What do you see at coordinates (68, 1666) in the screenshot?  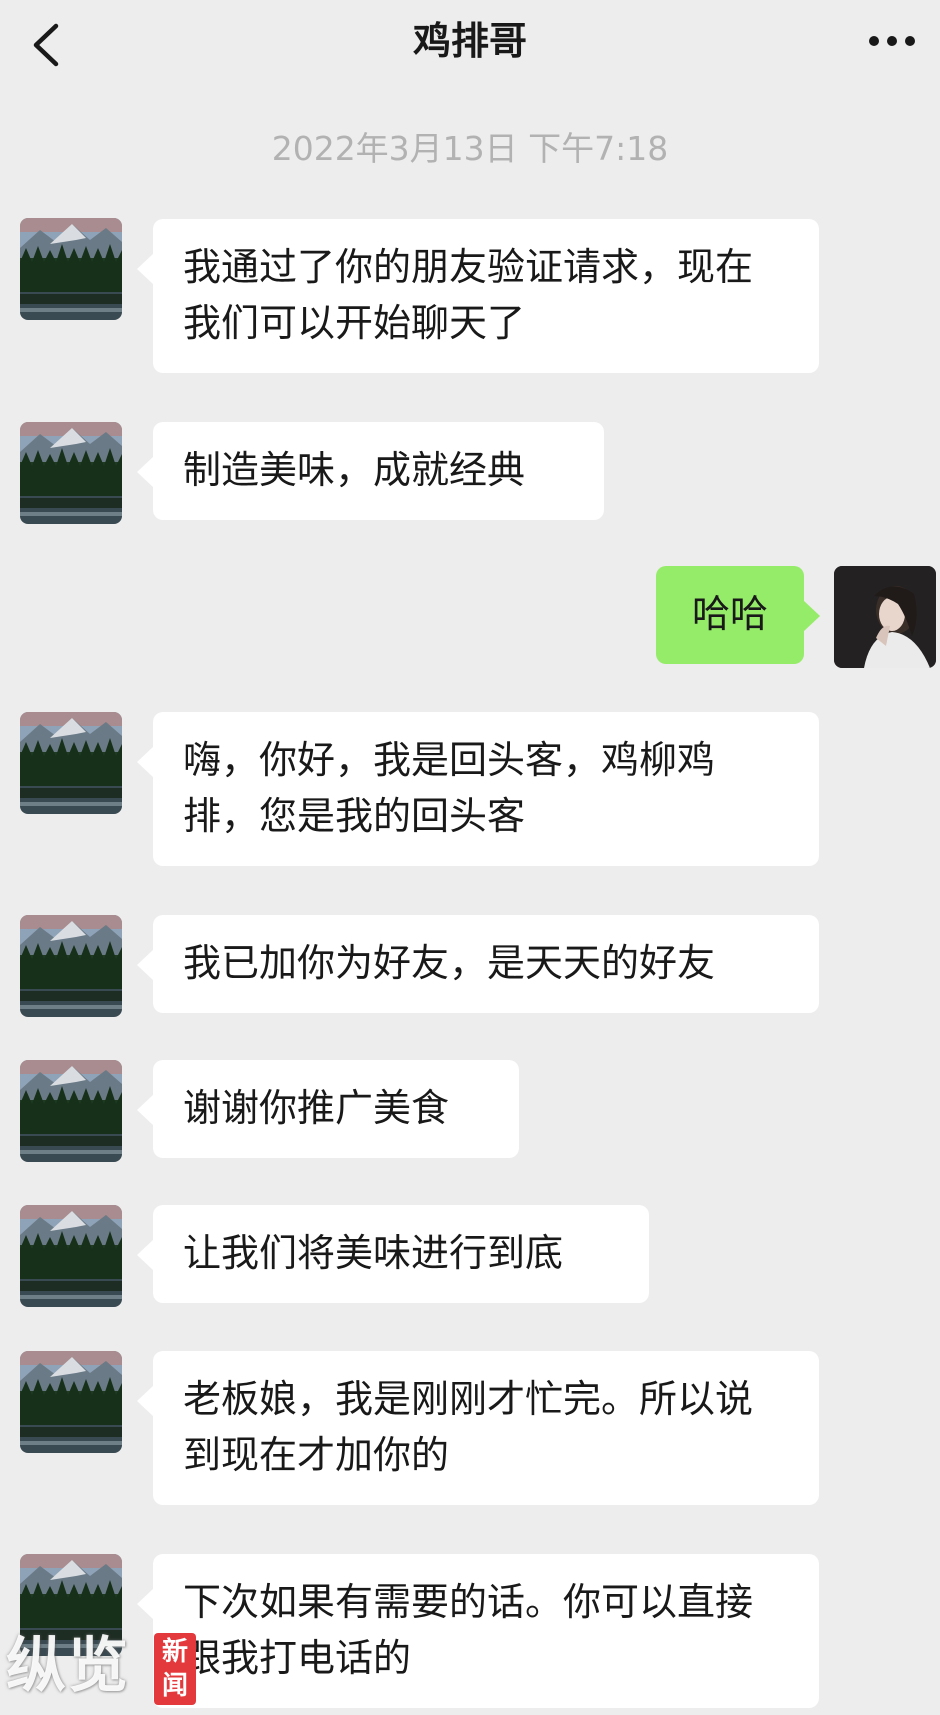 I see `watermark-brand: 纵览` at bounding box center [68, 1666].